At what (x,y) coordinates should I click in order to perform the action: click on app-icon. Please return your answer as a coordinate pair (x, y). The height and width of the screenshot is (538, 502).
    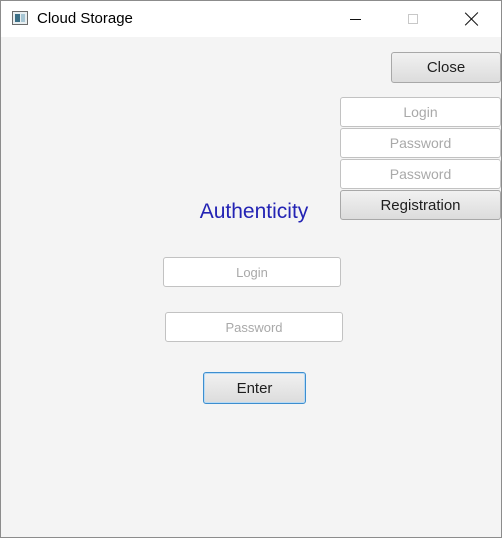
    Looking at the image, I should click on (20, 18).